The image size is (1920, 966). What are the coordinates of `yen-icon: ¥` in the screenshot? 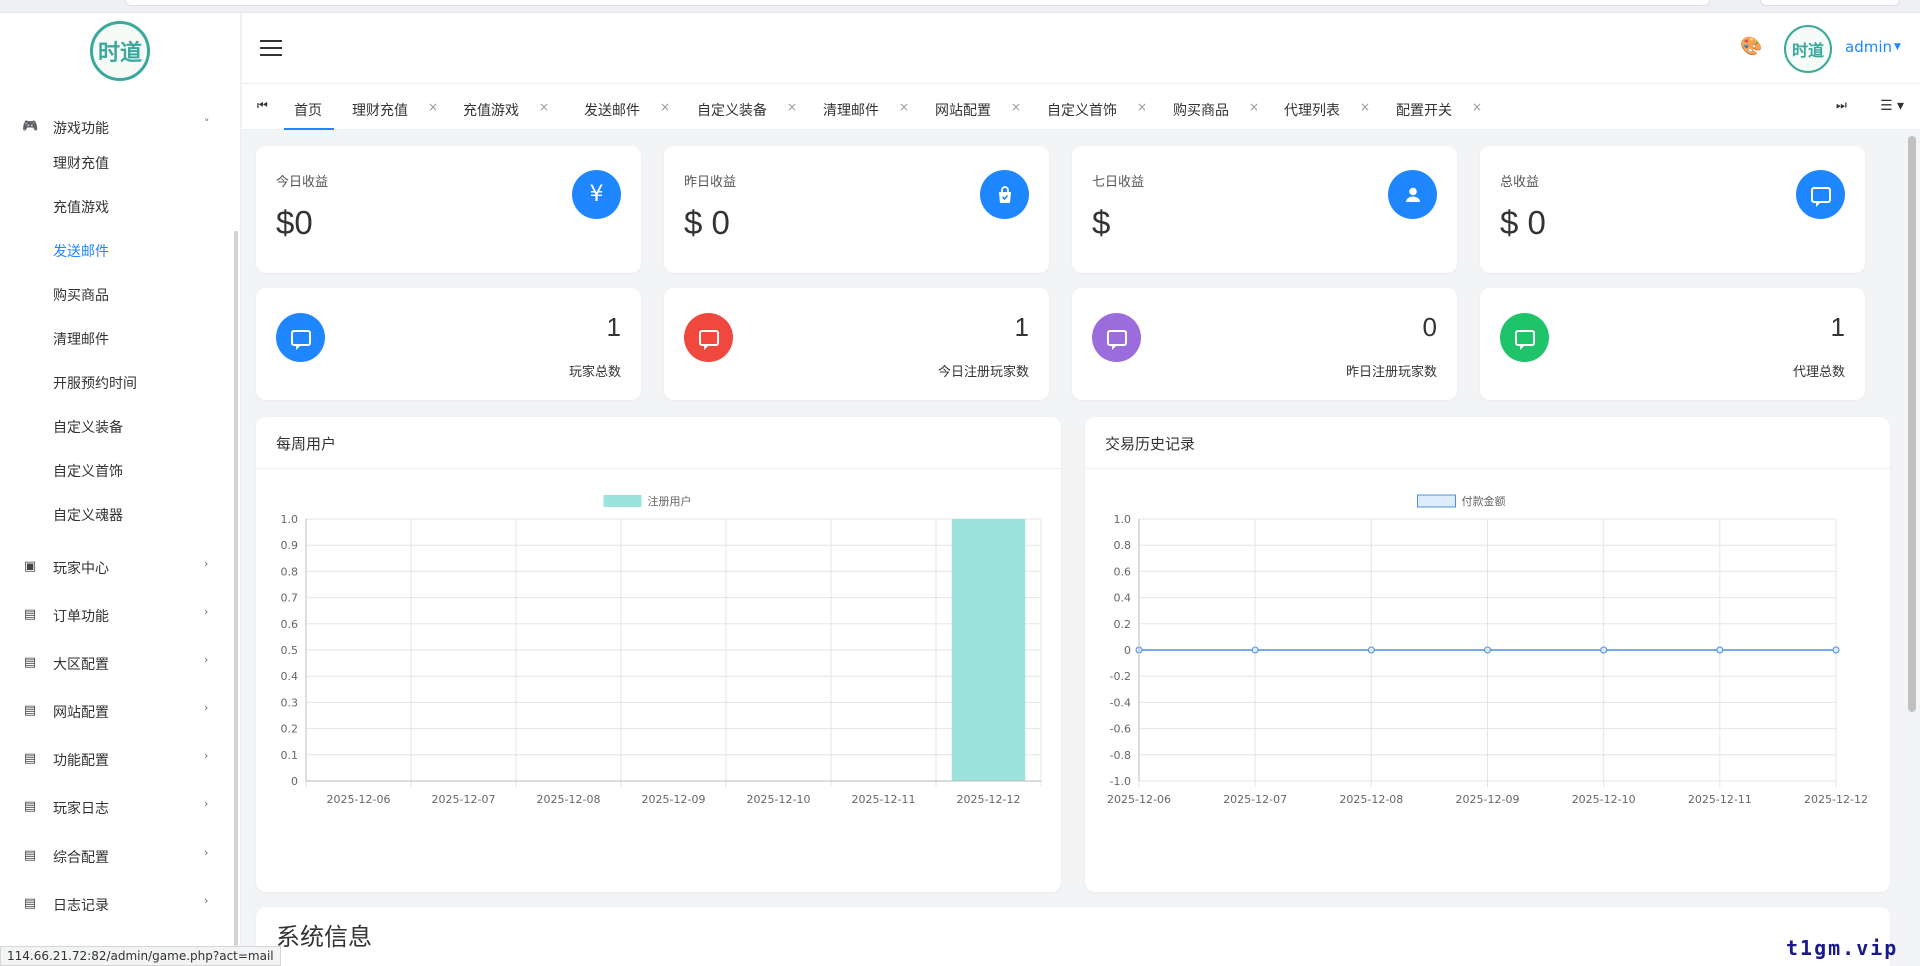 It's located at (596, 194).